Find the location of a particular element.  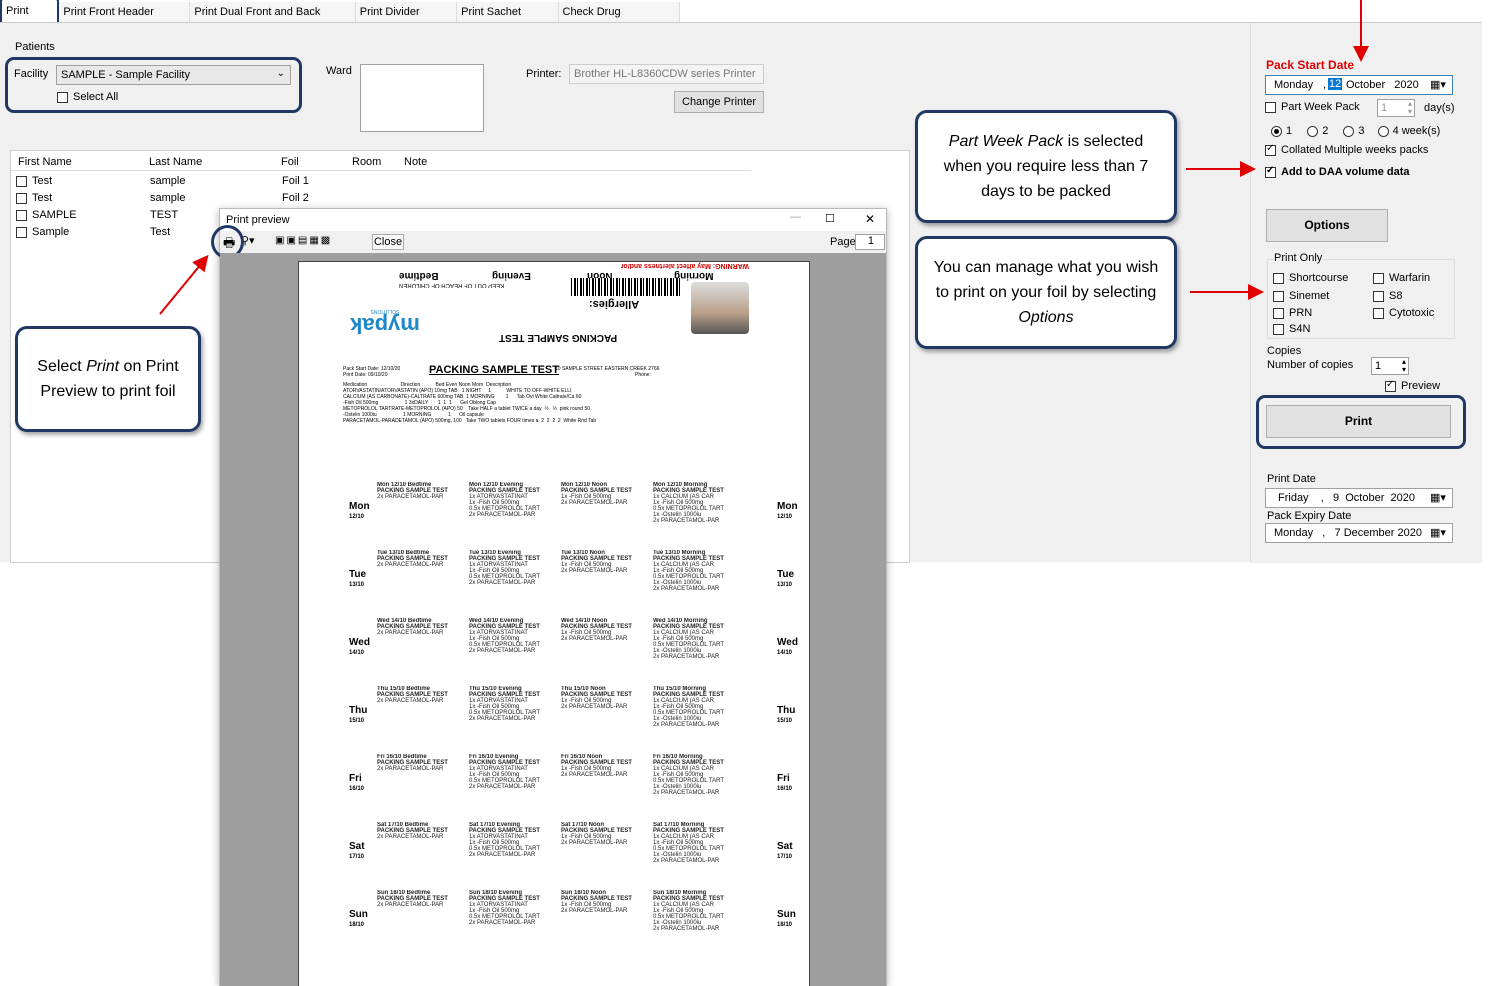

pack-expiry-label: Pack Expiry Date is located at coordinates (1309, 516).